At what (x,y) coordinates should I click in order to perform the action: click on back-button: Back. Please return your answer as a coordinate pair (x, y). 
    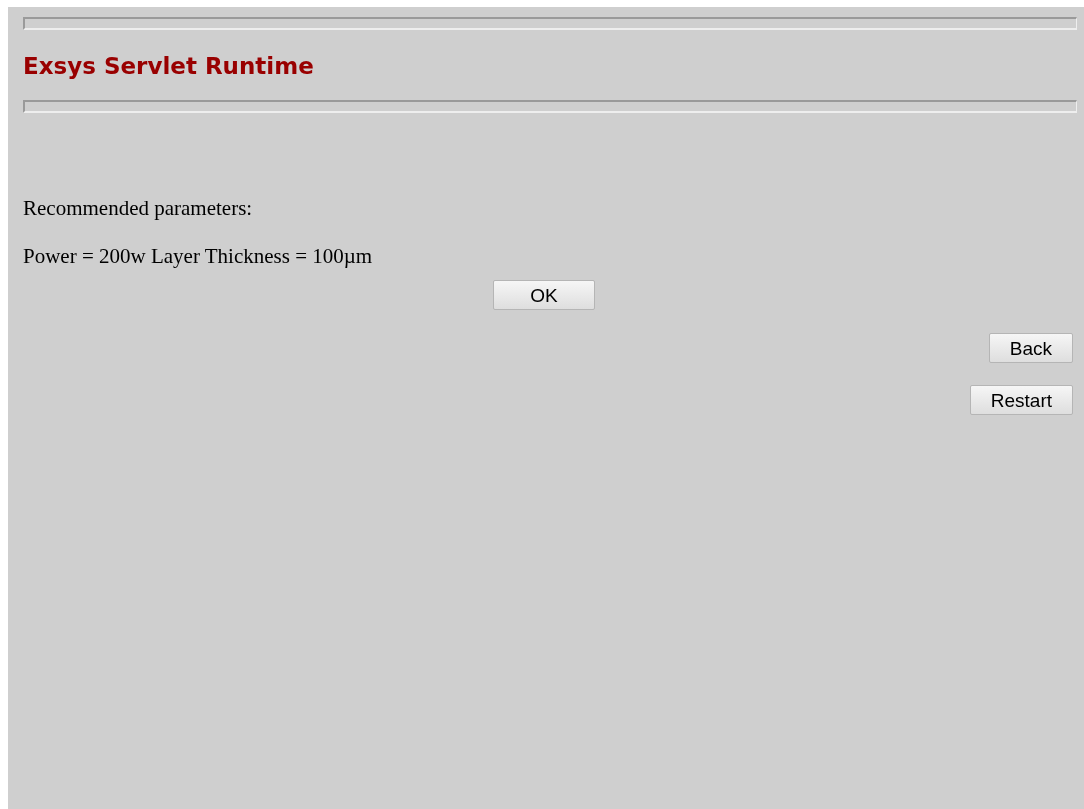
    Looking at the image, I should click on (1030, 348).